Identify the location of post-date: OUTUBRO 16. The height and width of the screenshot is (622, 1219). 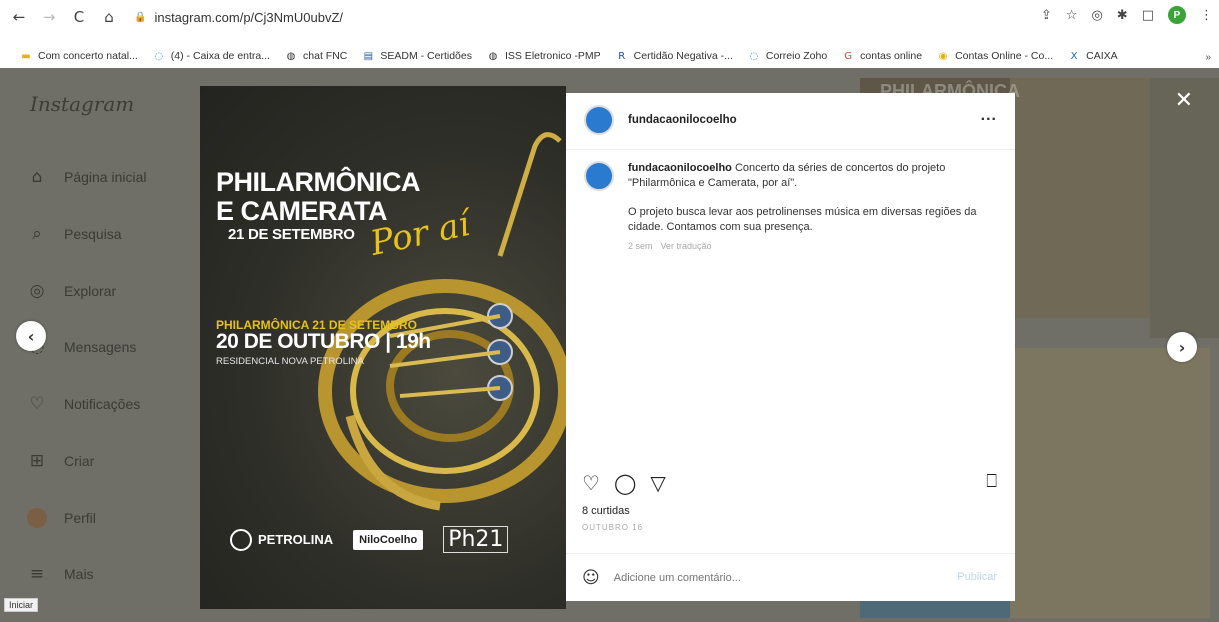
(613, 527).